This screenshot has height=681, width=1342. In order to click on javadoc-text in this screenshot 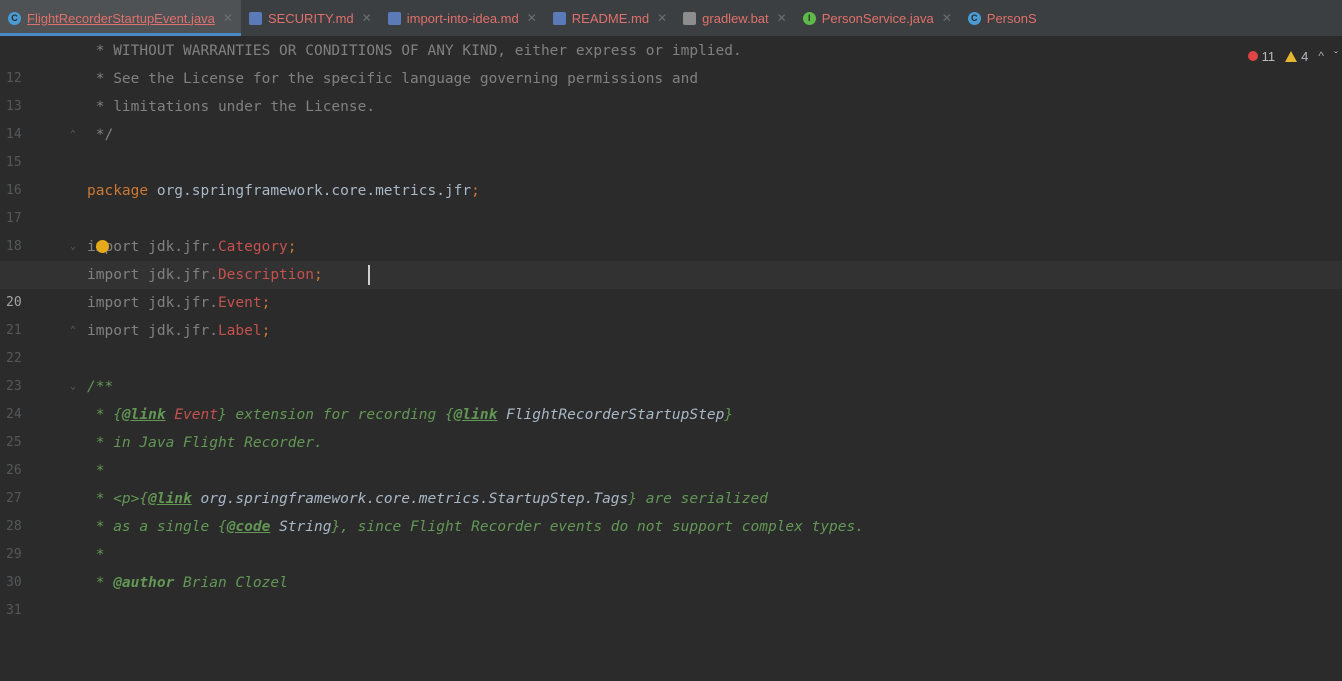, I will do `click(170, 415)`.